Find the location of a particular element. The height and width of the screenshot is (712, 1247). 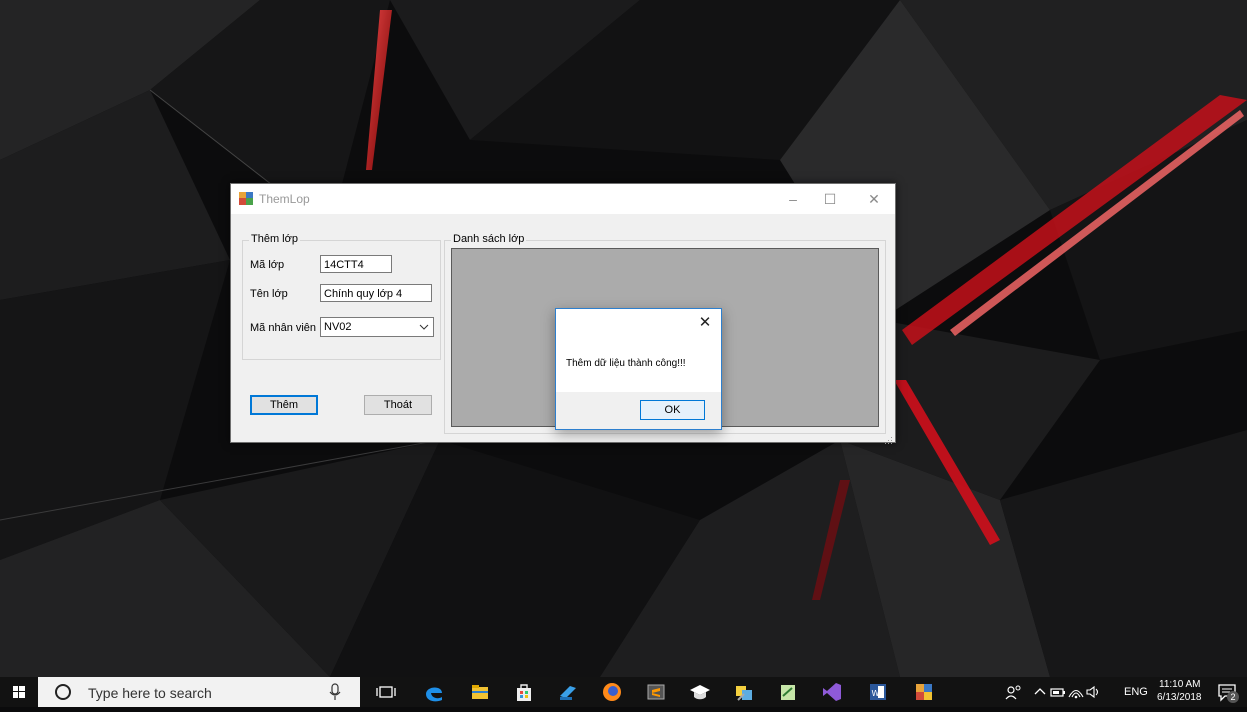

group-danh-sach-legend: Danh sách lớp is located at coordinates (489, 239).